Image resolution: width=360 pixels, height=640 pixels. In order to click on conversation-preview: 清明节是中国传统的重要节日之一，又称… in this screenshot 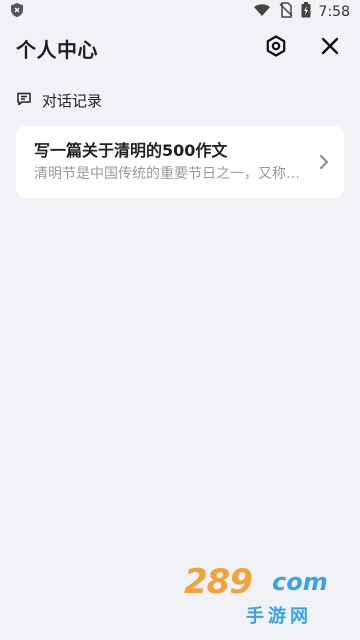, I will do `click(167, 174)`.